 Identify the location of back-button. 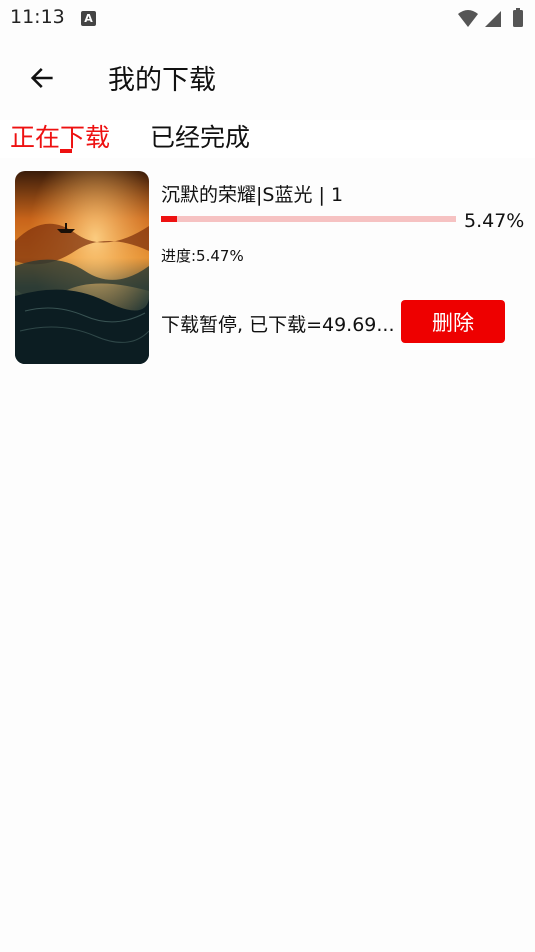
(42, 78).